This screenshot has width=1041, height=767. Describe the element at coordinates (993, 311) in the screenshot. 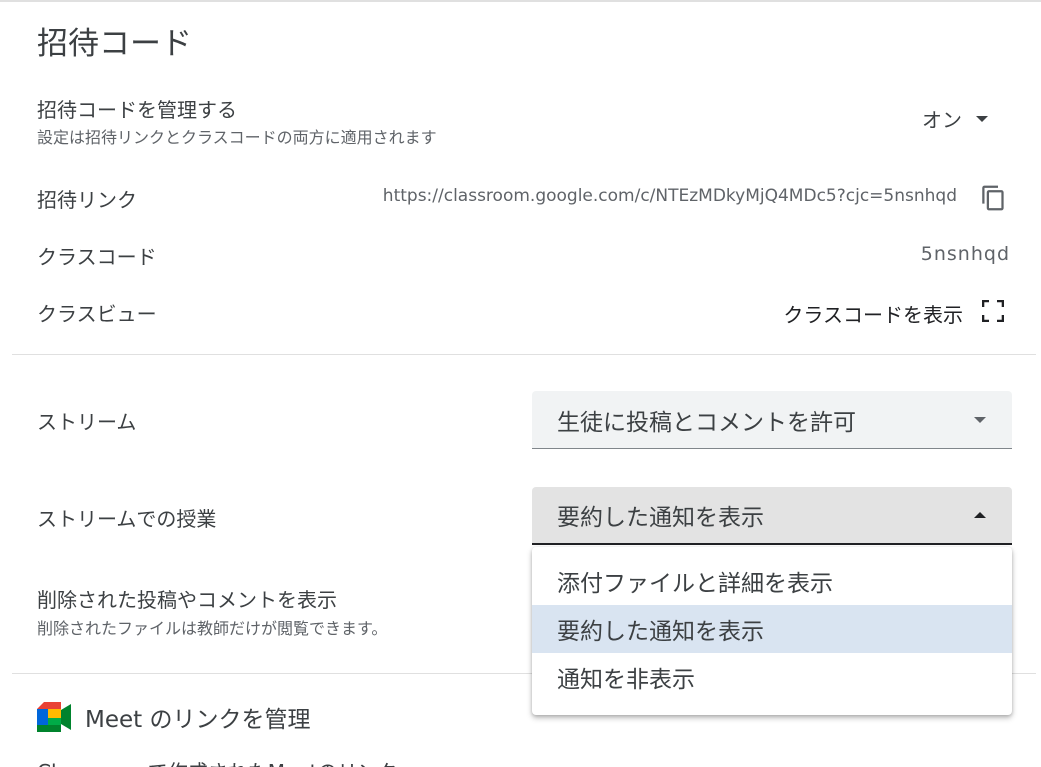

I see `fullscreen-expand-icon` at that location.